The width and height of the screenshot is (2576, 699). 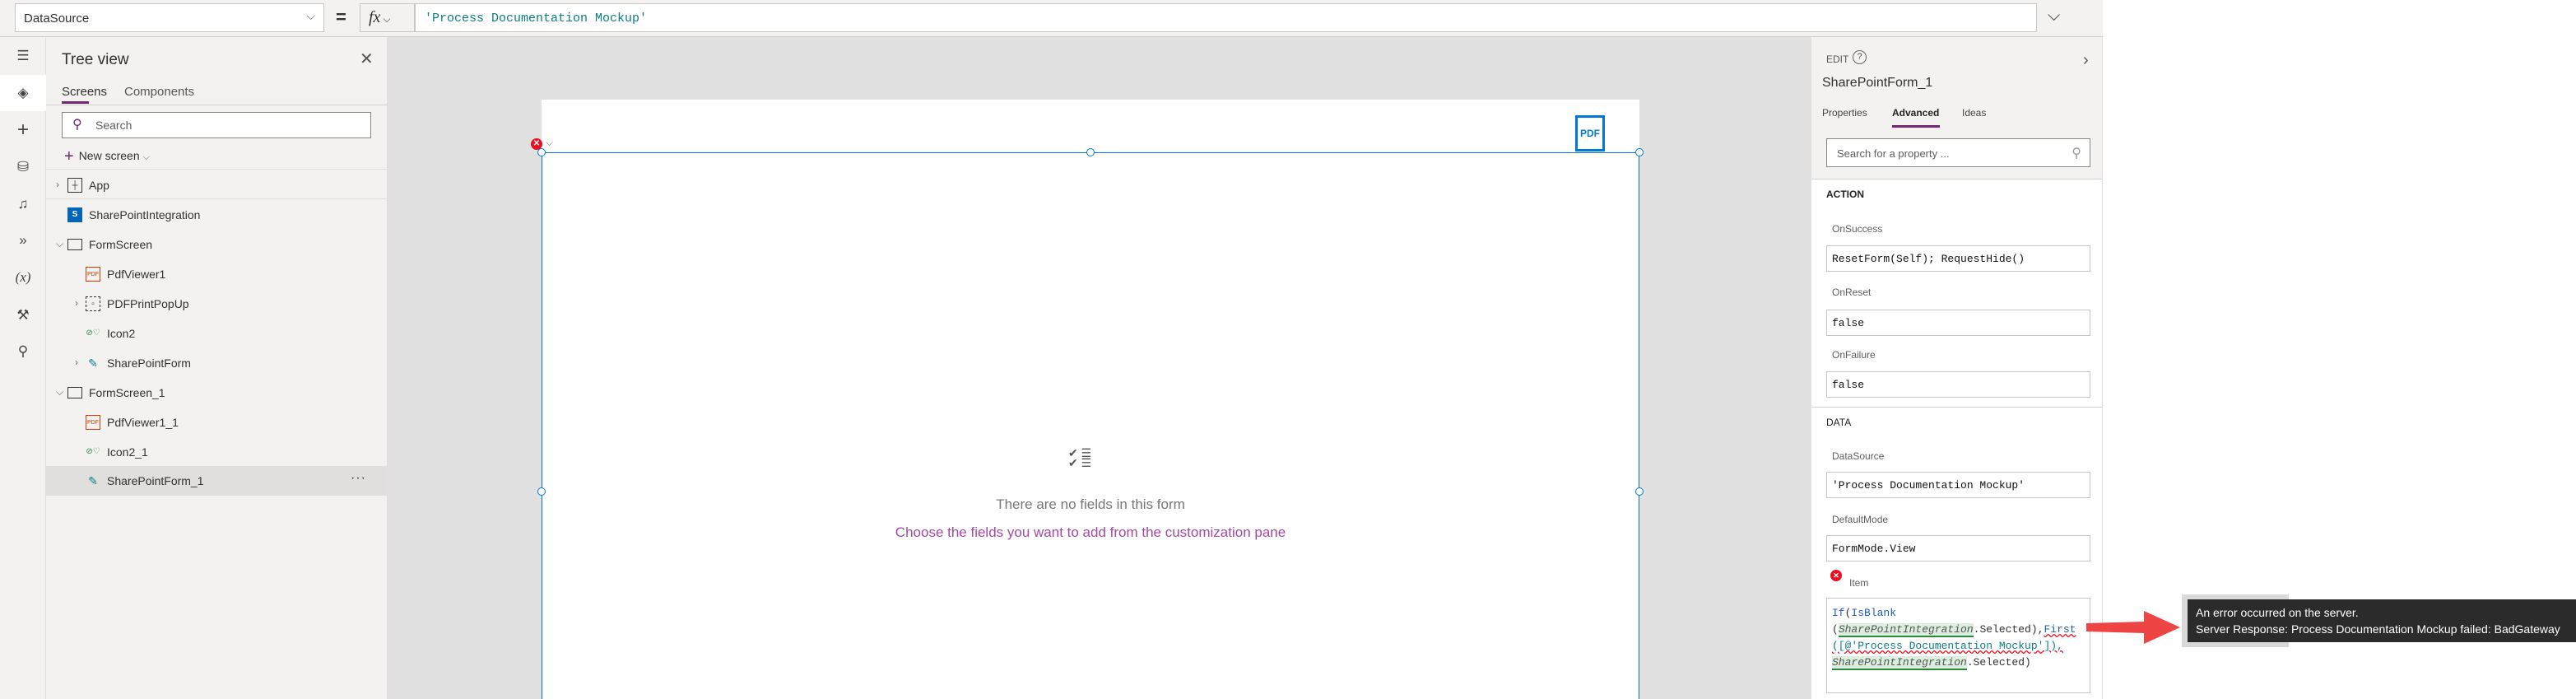 What do you see at coordinates (74, 185) in the screenshot?
I see `app-icon: ┼` at bounding box center [74, 185].